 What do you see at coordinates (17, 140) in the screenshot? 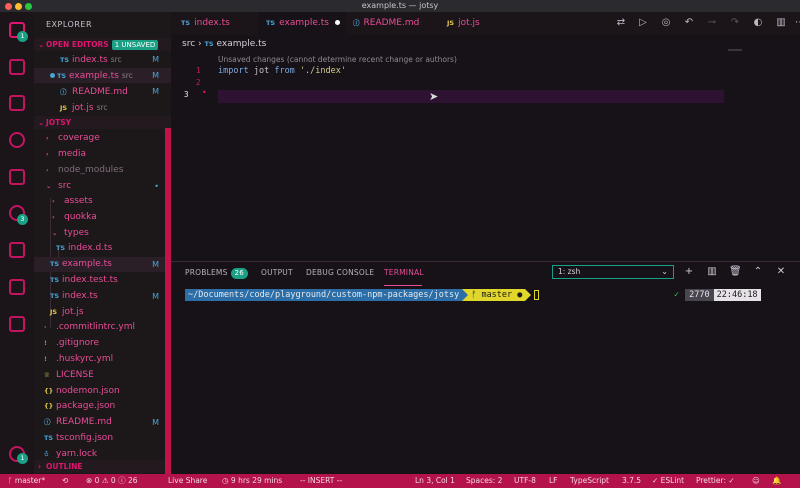
I see `search-icon` at bounding box center [17, 140].